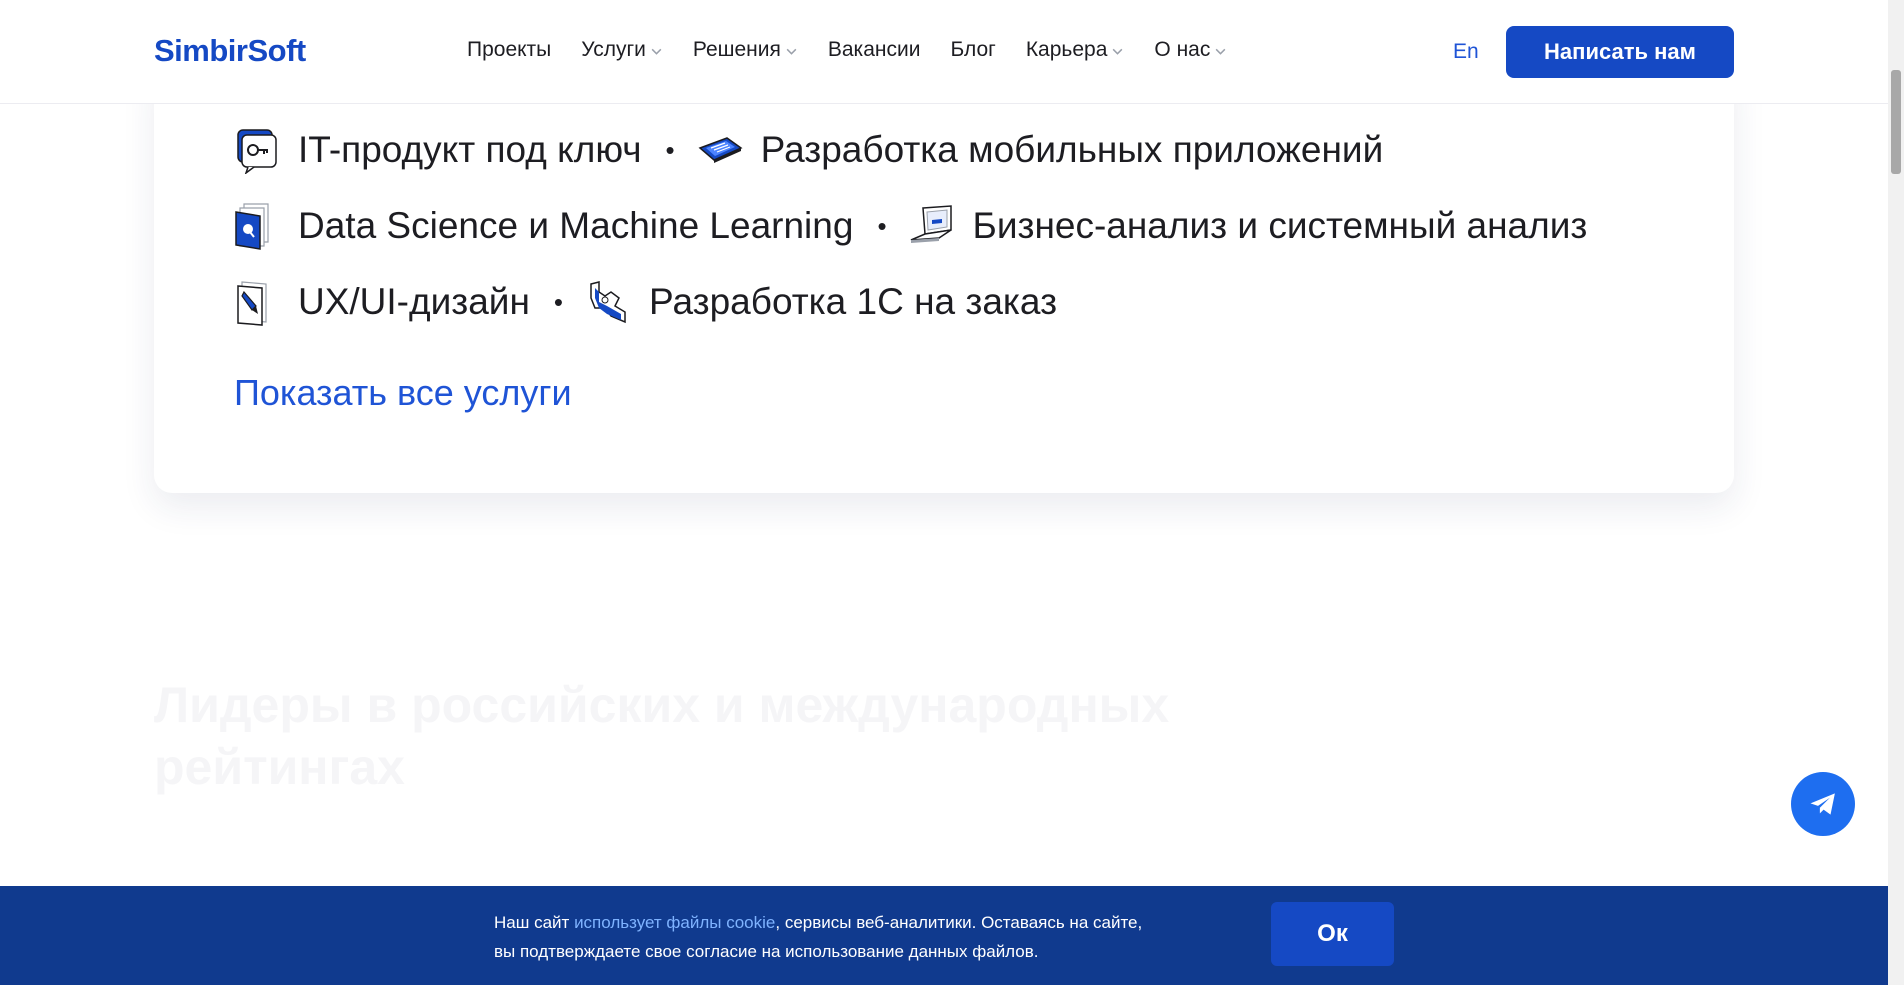 Image resolution: width=1904 pixels, height=985 pixels. What do you see at coordinates (1466, 52) in the screenshot?
I see `language-switch: En` at bounding box center [1466, 52].